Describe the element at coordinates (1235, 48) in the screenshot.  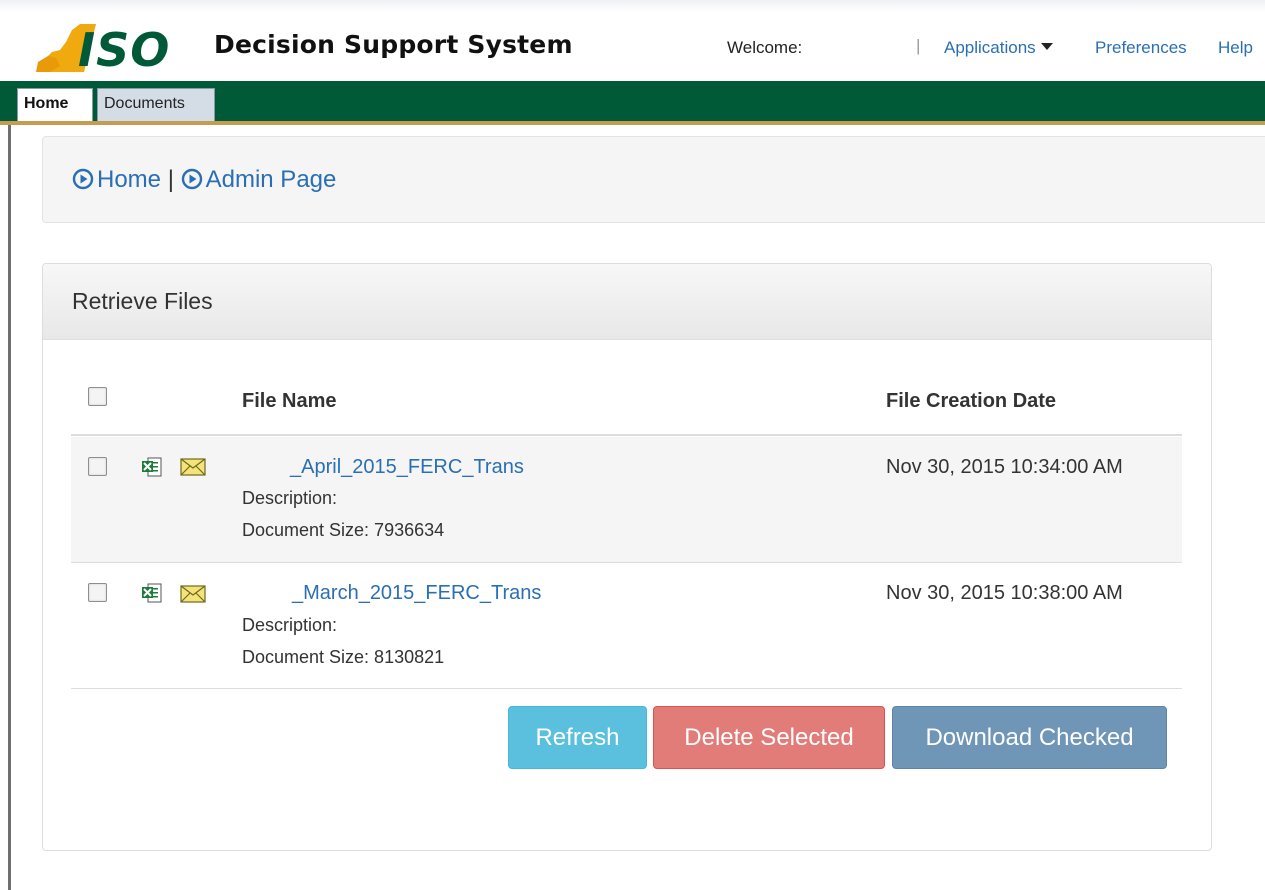
I see `help-link: Help` at that location.